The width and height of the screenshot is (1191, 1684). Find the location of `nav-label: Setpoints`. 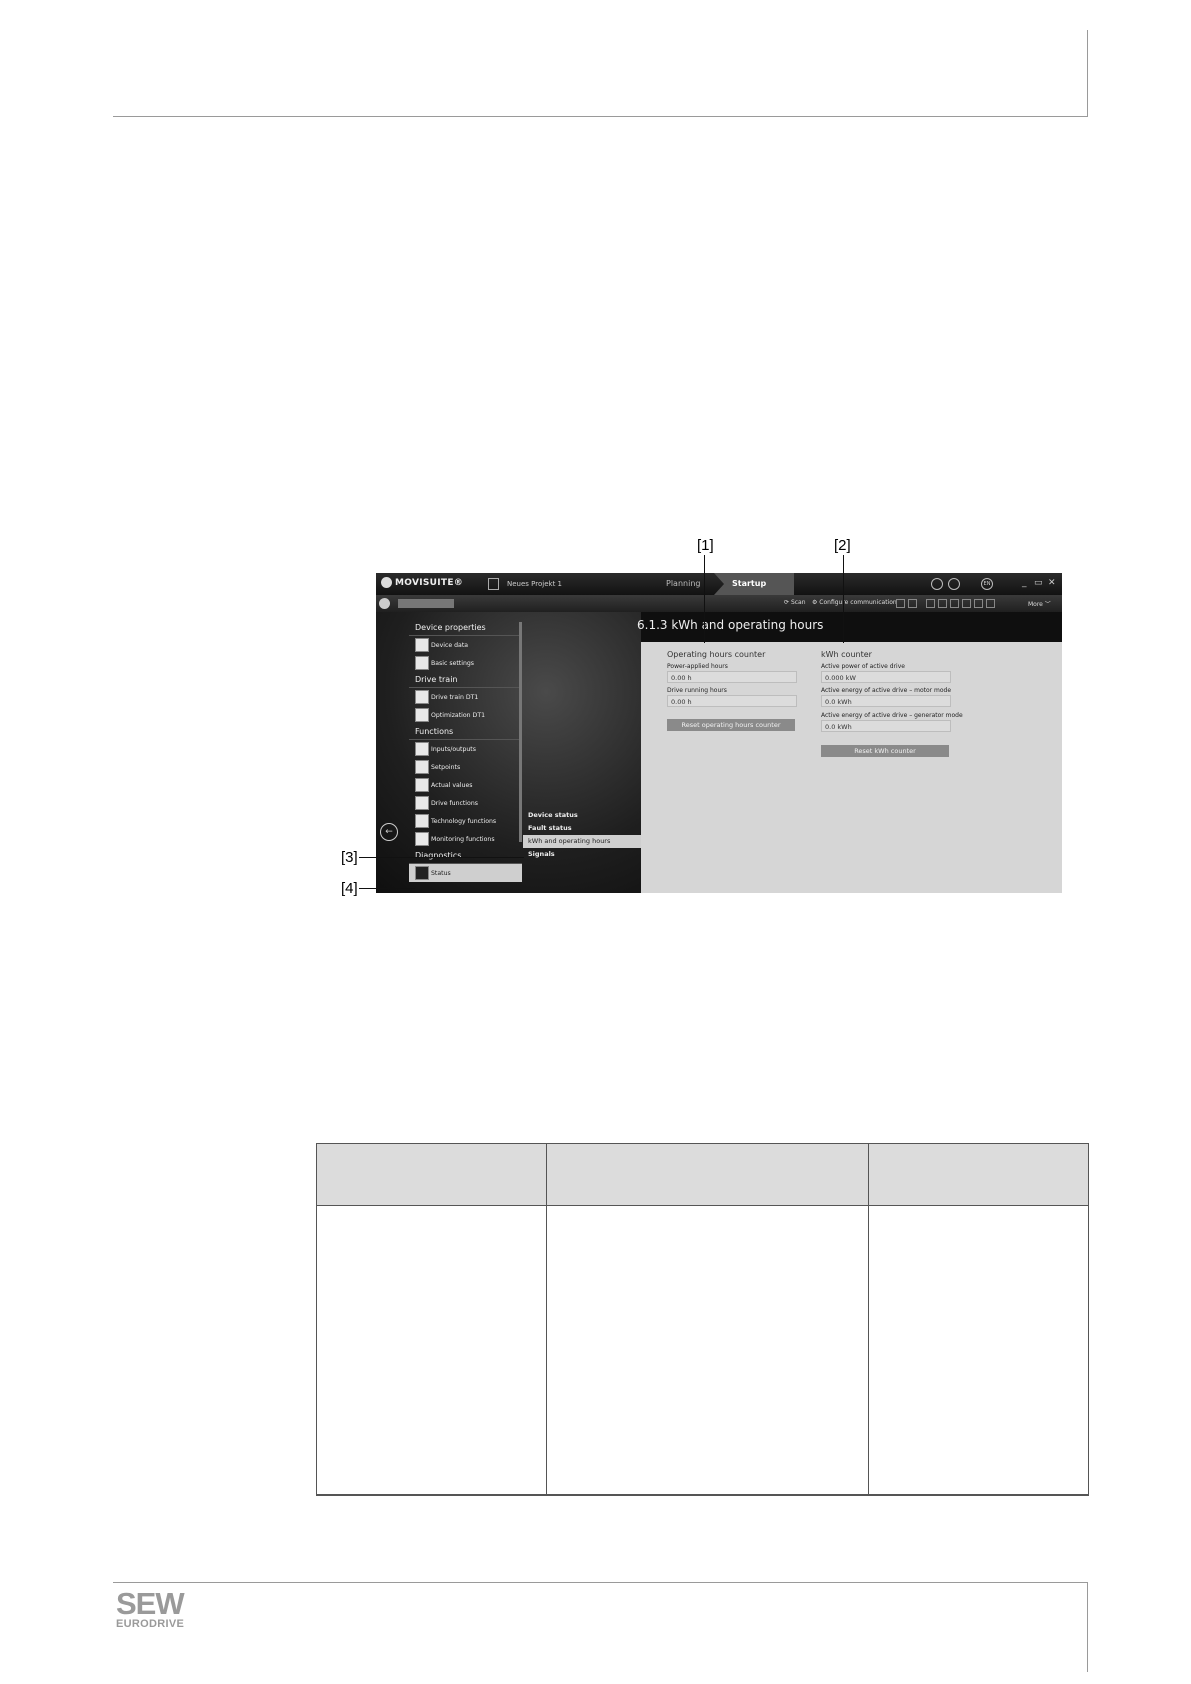

nav-label: Setpoints is located at coordinates (446, 767).